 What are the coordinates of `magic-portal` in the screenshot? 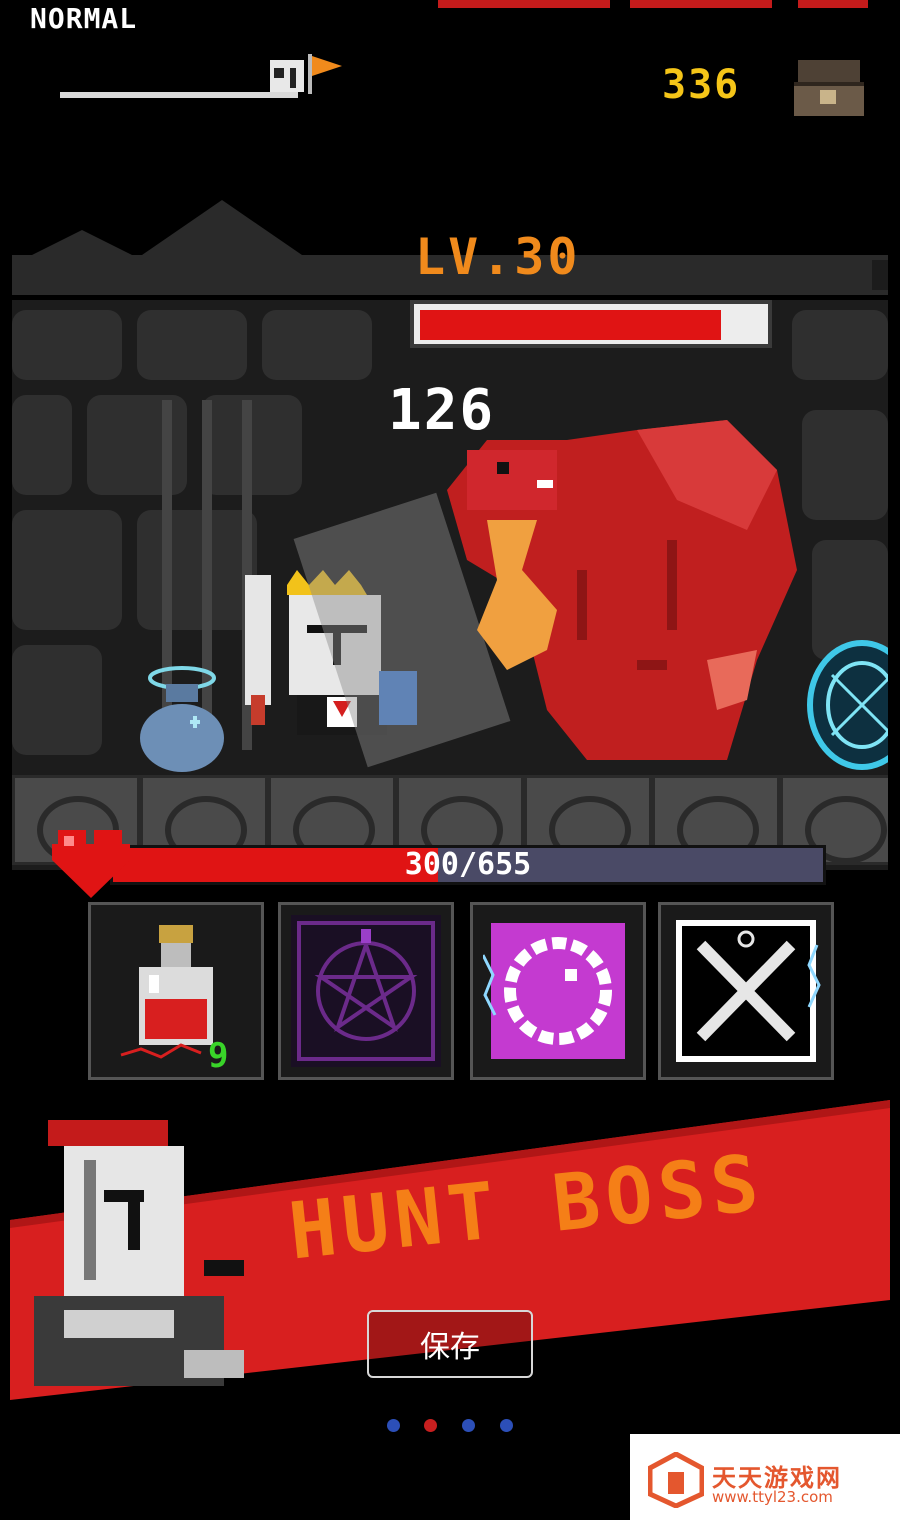 It's located at (845, 705).